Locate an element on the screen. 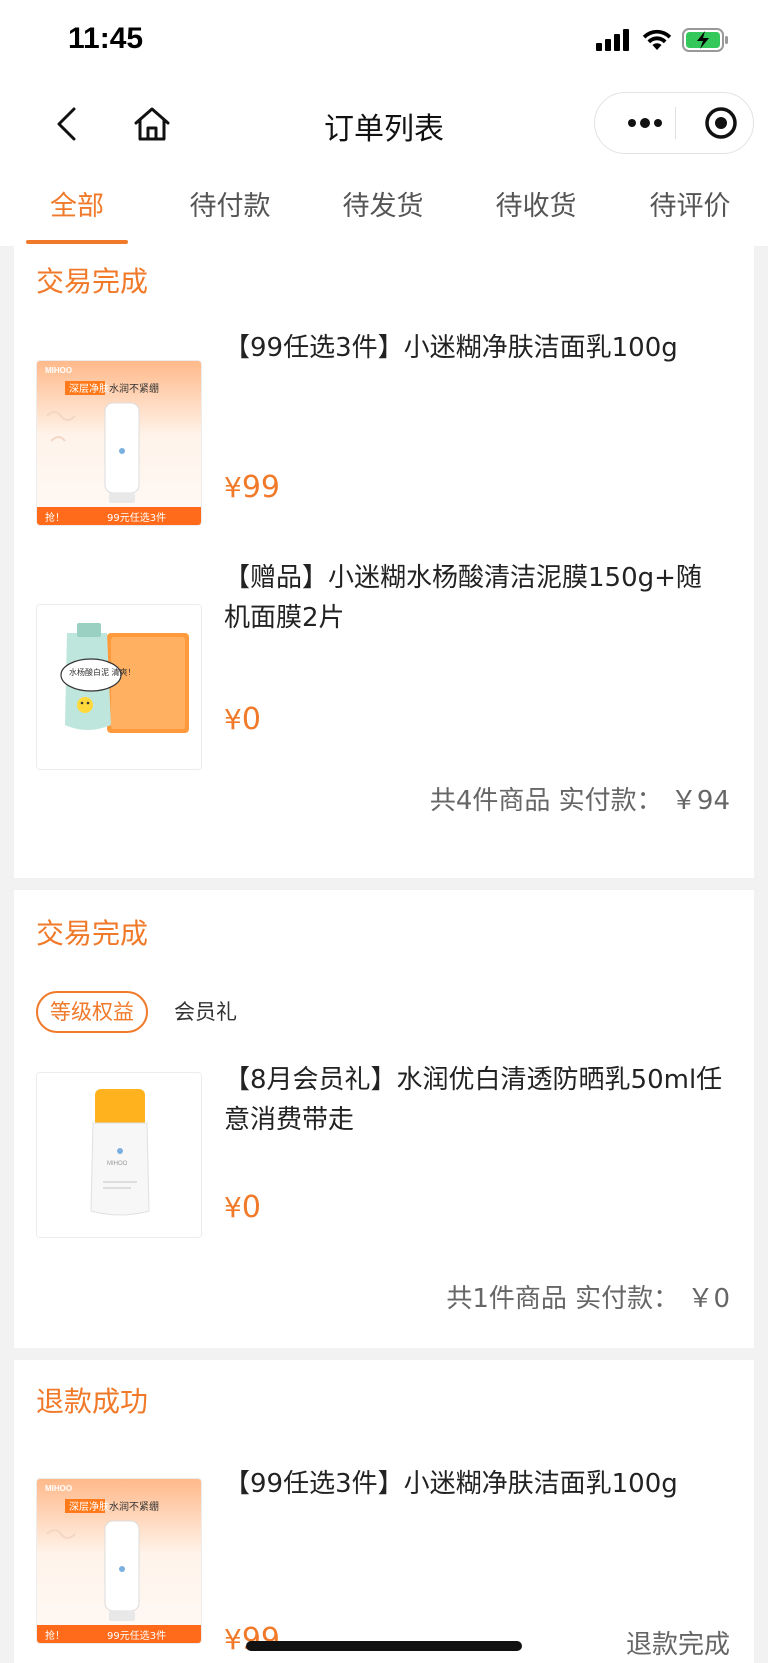 The width and height of the screenshot is (768, 1663). tab-all: 全部 is located at coordinates (77, 203).